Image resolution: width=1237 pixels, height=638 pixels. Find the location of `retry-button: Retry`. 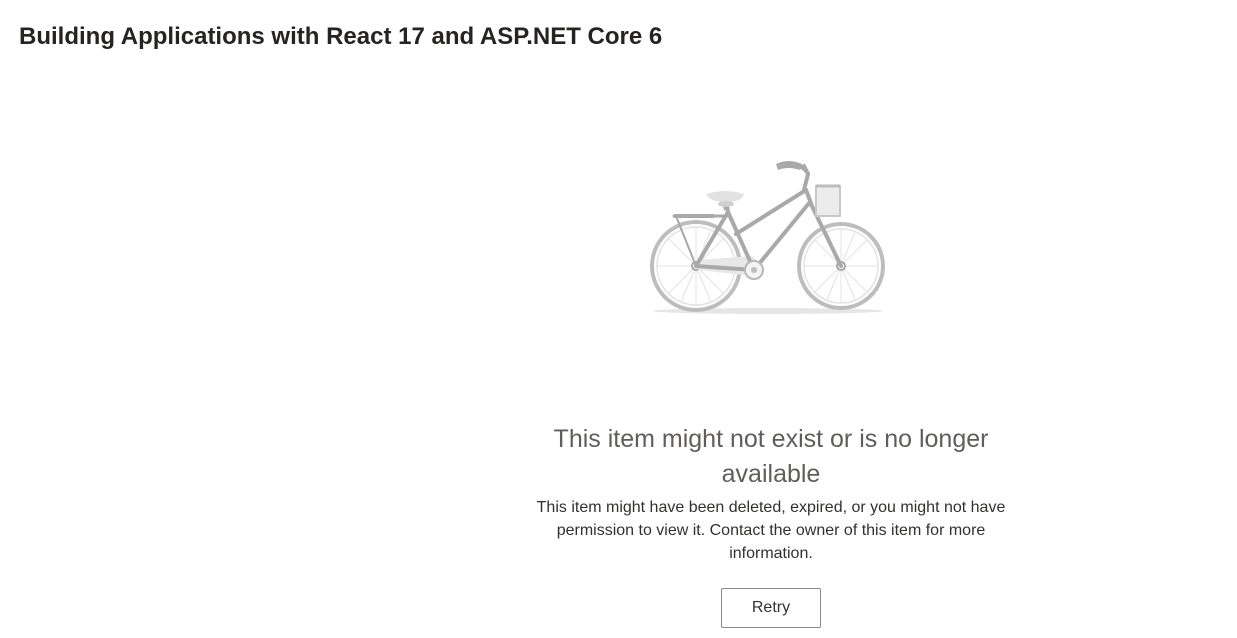

retry-button: Retry is located at coordinates (771, 608).